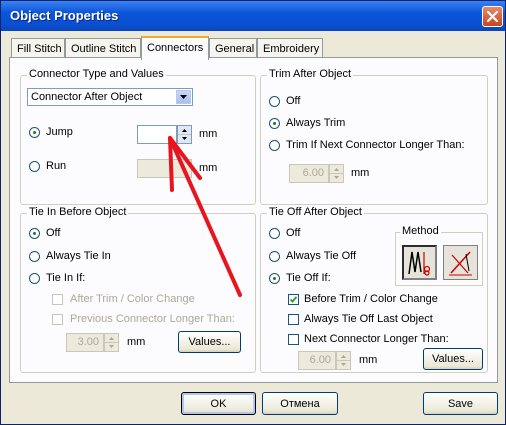  I want to click on trim-spinner, so click(336, 173).